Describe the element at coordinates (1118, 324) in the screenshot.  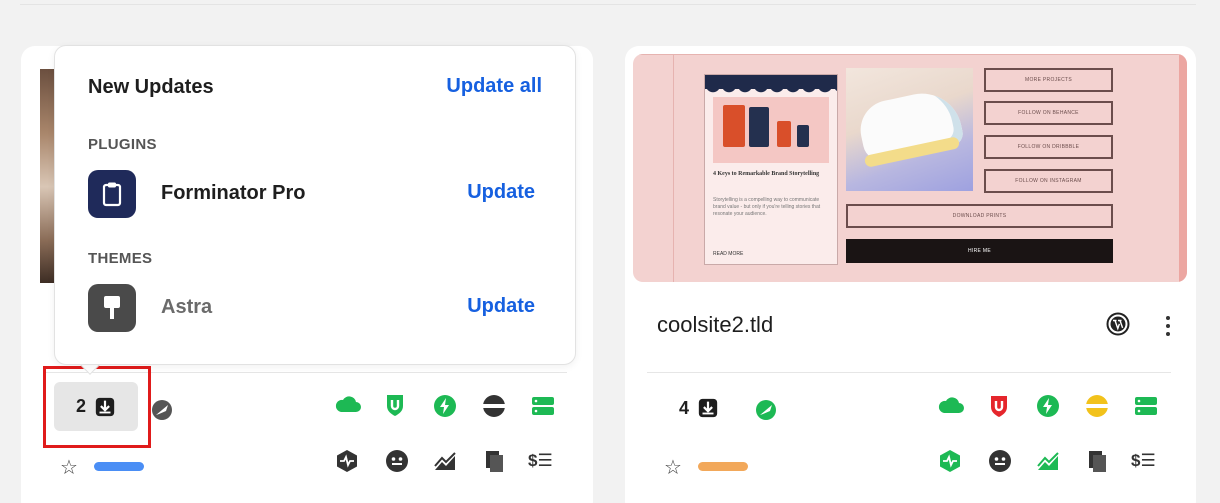
I see `wordpress-icon` at that location.